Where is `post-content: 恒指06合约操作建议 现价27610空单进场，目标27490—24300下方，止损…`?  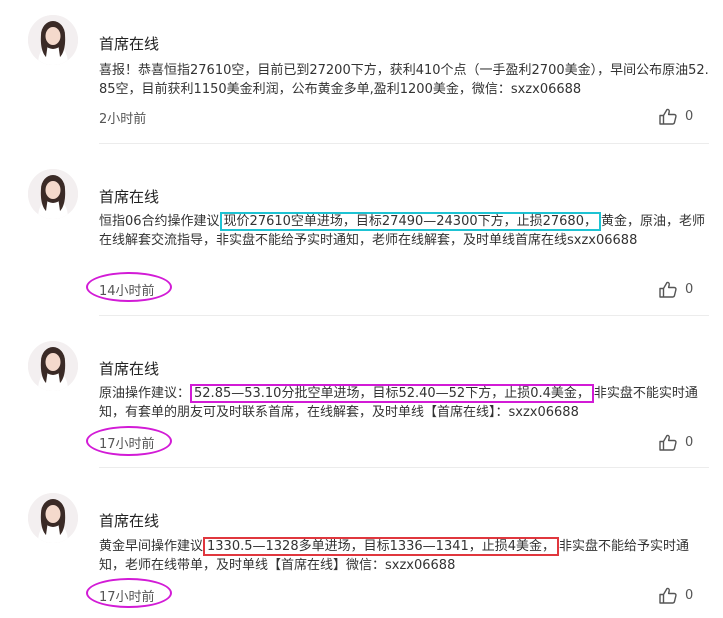
post-content: 恒指06合约操作建议 现价27610空单进场，目标27490—24300下方，止损… is located at coordinates (405, 231).